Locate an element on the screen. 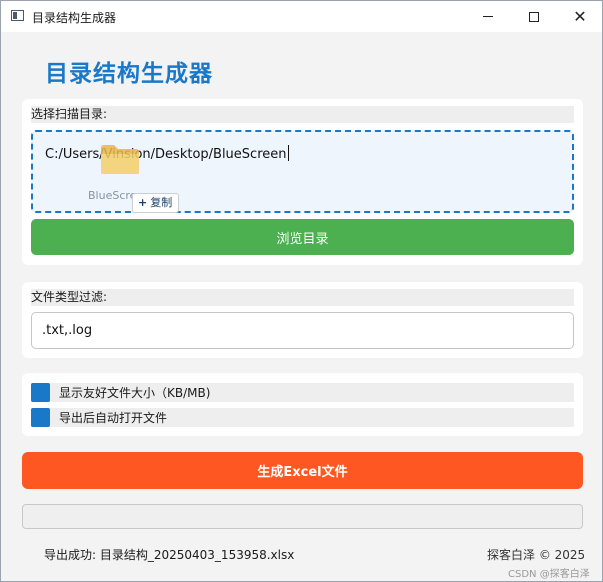 The image size is (603, 582). close-button: ✕ is located at coordinates (580, 16).